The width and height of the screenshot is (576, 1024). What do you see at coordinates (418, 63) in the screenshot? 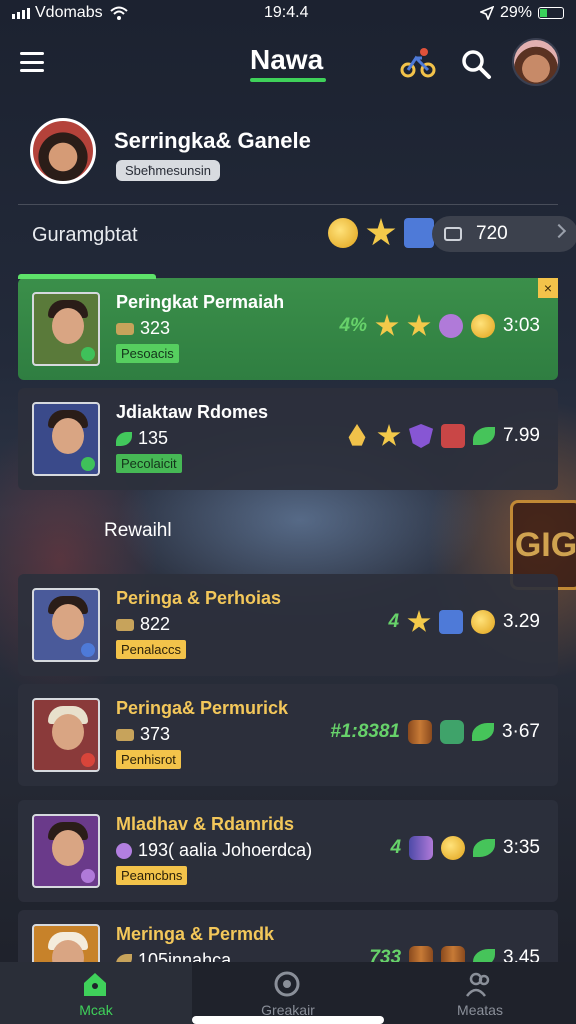
I see `bike-icon` at bounding box center [418, 63].